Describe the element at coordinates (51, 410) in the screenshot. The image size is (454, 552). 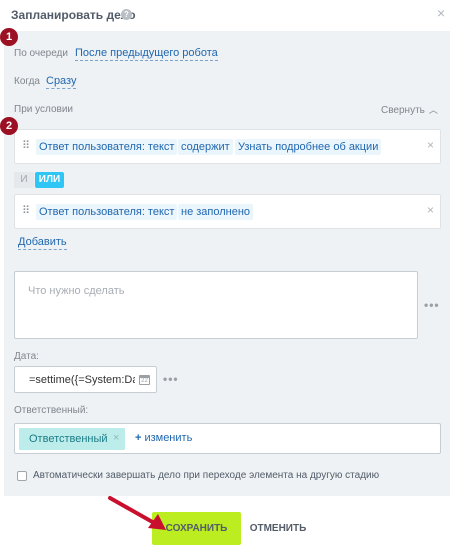
I see `responsible-label: Ответственный:` at that location.